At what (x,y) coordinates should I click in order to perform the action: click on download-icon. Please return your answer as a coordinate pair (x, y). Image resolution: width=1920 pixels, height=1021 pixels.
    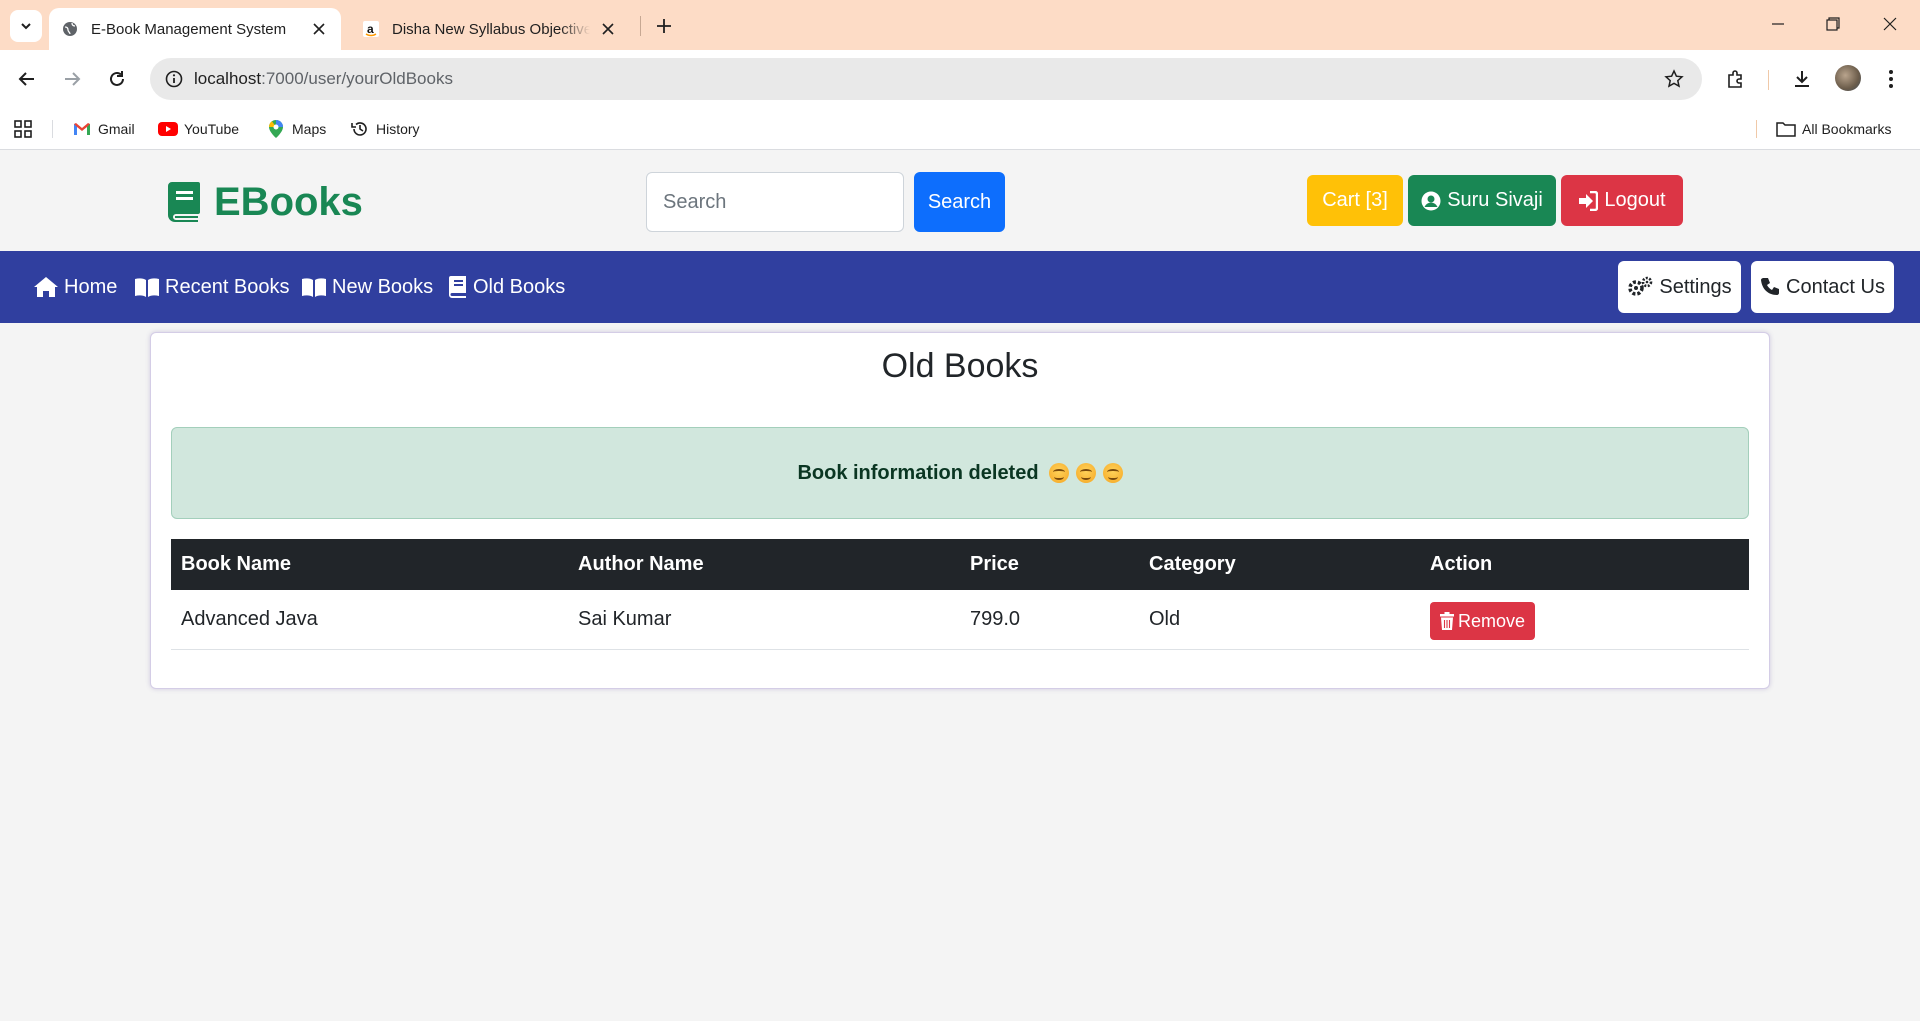
    Looking at the image, I should click on (1802, 79).